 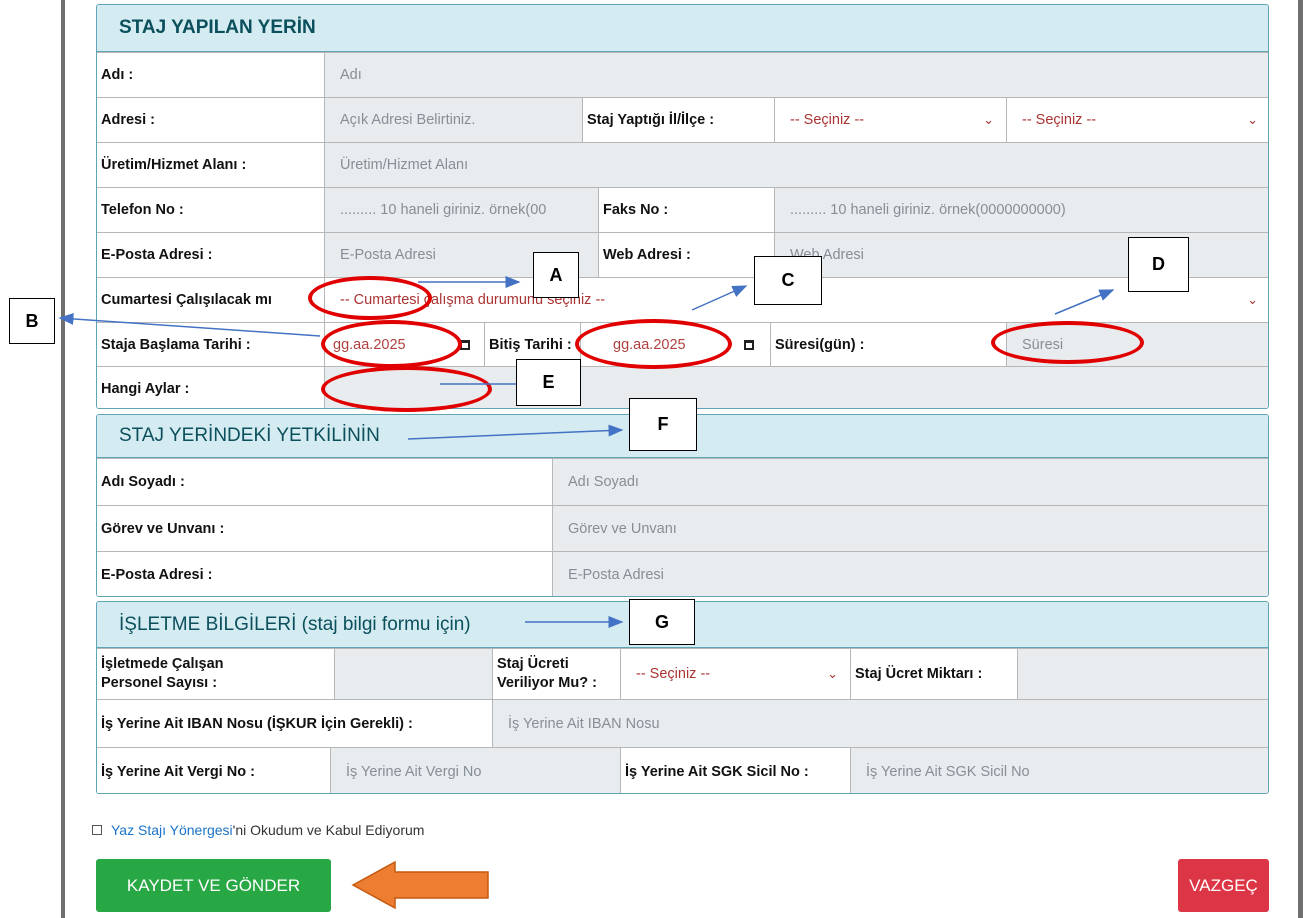 I want to click on adres-input: Açık Adresi Belirtiniz., so click(x=454, y=120).